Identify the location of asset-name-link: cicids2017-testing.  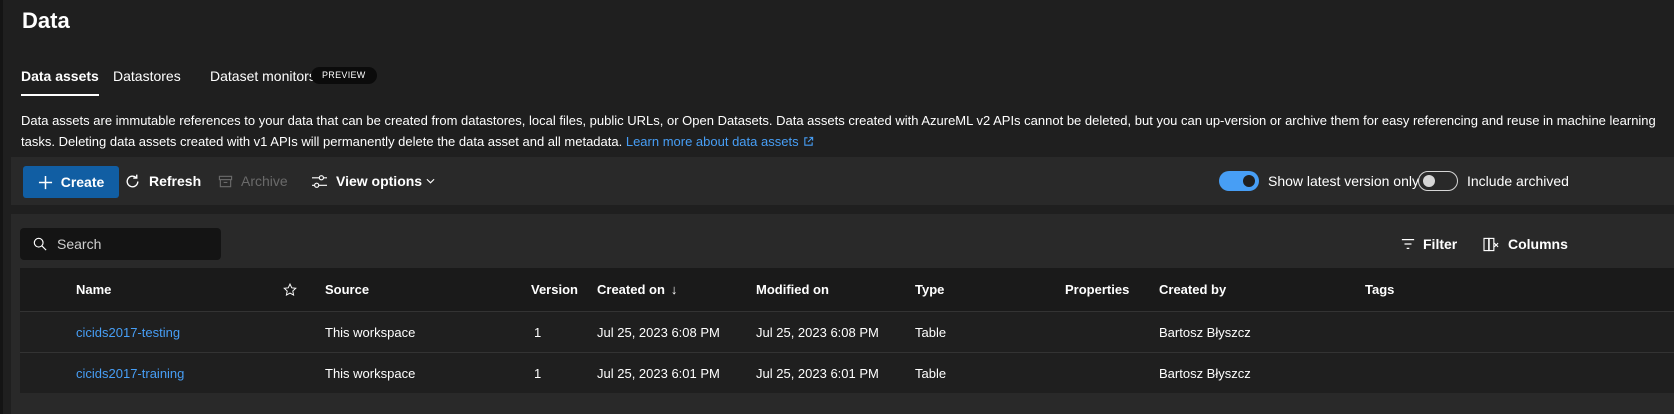
(128, 332).